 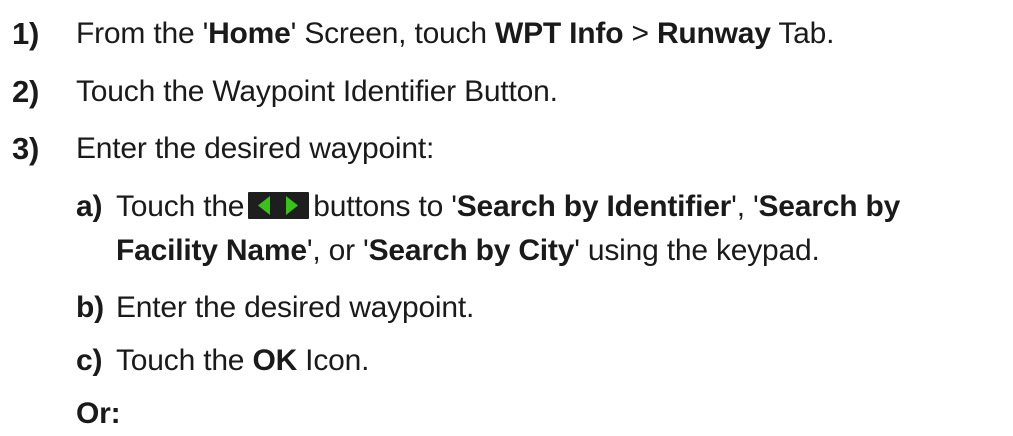 What do you see at coordinates (26, 33) in the screenshot?
I see `step-number: 1)` at bounding box center [26, 33].